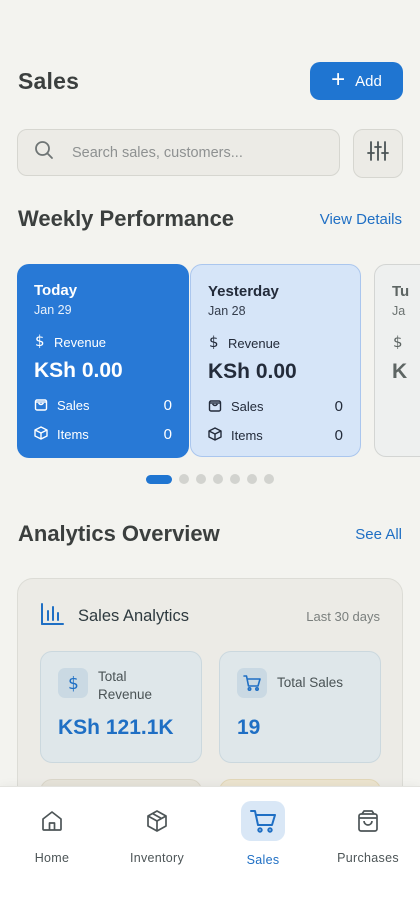 Image resolution: width=420 pixels, height=909 pixels. I want to click on page-title: Sales, so click(49, 80).